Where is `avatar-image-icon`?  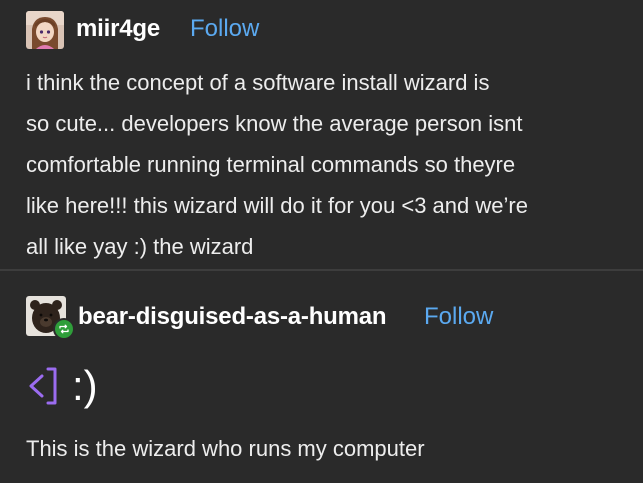
avatar-image-icon is located at coordinates (45, 30).